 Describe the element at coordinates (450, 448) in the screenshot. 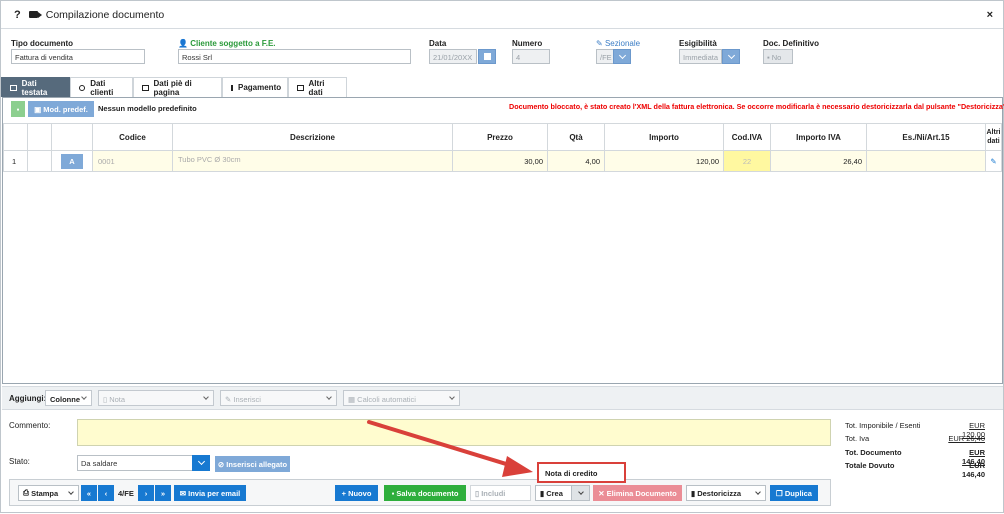

I see `annotation-arrow` at that location.